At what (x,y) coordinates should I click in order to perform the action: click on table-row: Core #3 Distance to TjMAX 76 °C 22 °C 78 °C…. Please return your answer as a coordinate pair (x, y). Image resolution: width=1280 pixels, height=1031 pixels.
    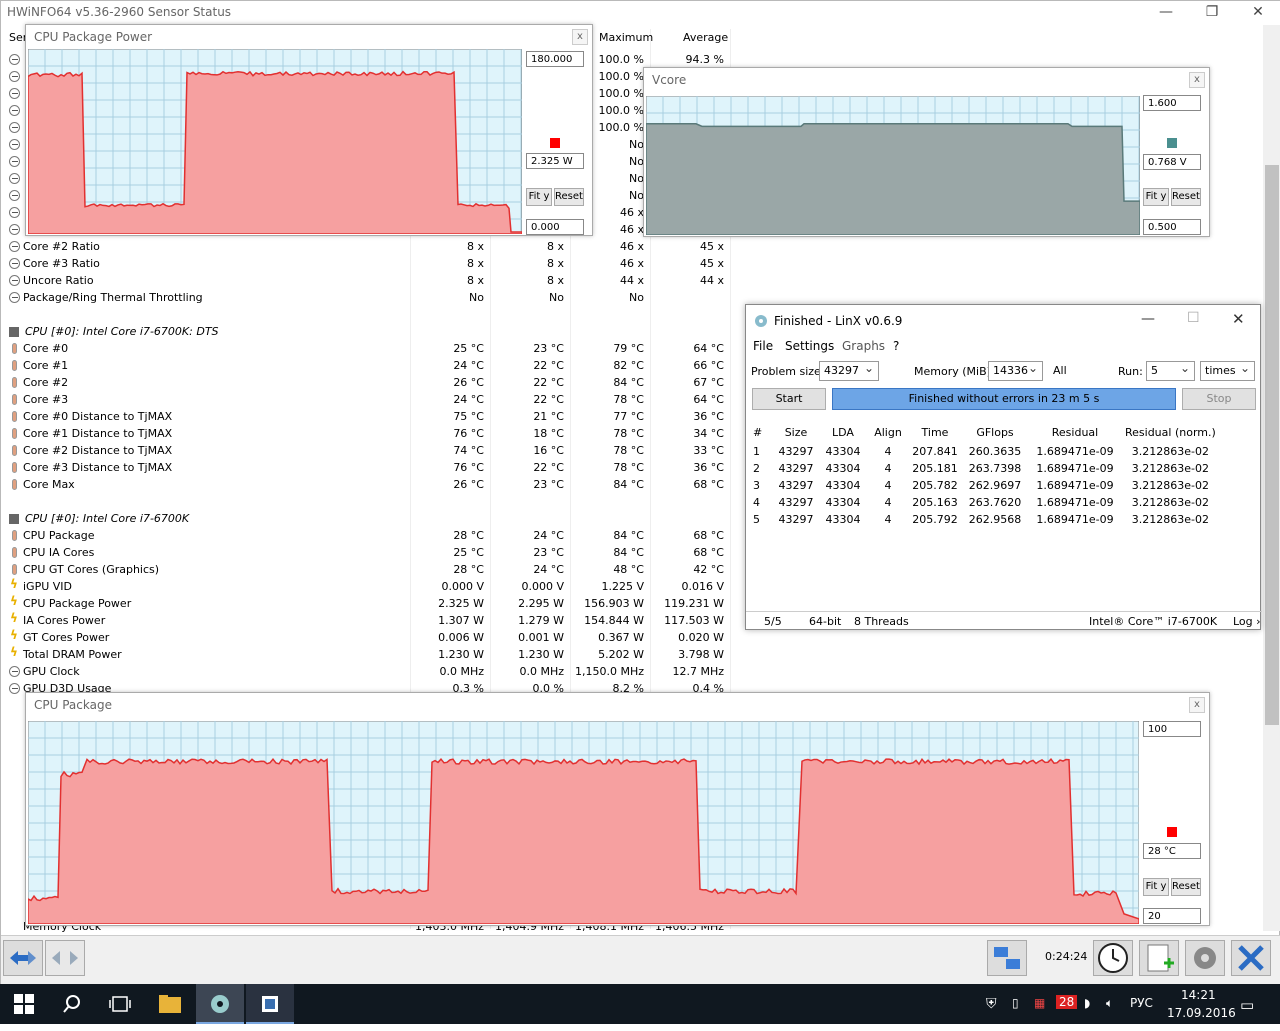
    Looking at the image, I should click on (366, 467).